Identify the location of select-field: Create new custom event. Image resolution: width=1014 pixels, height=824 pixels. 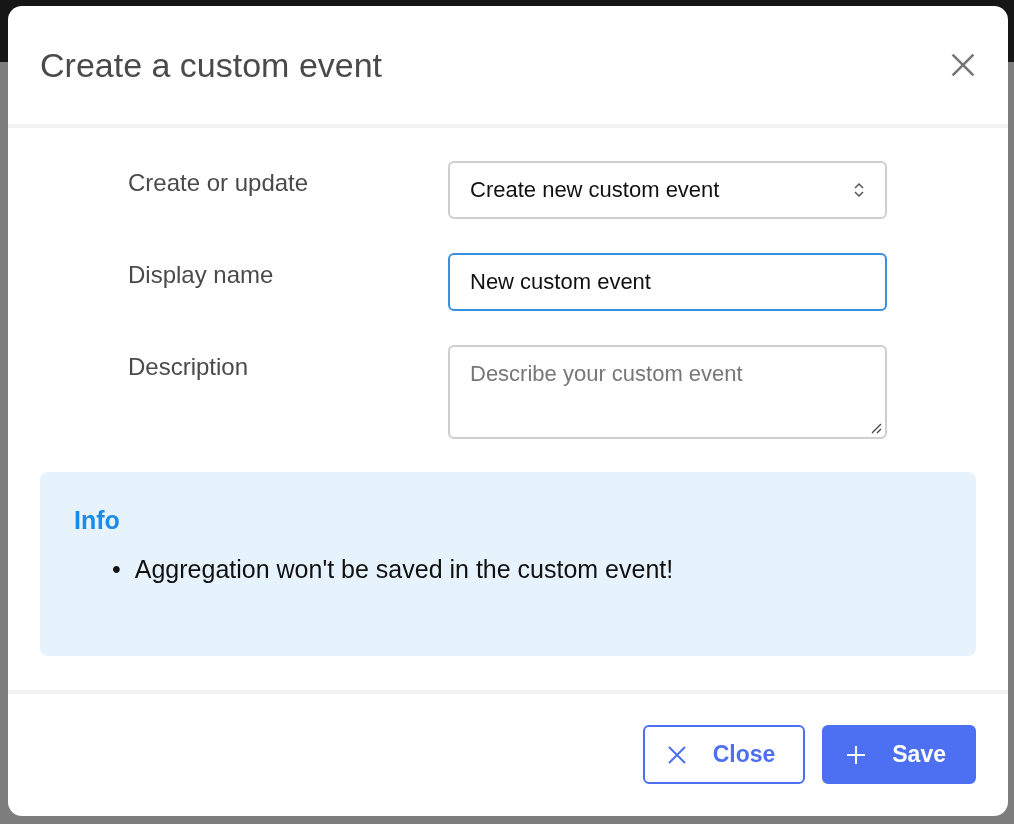
(667, 190).